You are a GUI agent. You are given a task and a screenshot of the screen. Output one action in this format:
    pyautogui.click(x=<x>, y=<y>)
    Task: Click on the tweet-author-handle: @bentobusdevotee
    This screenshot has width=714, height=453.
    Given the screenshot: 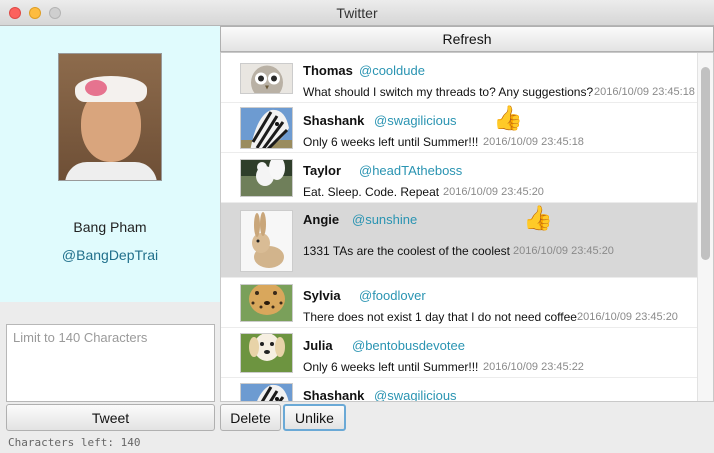 What is the action you would take?
    pyautogui.click(x=408, y=345)
    